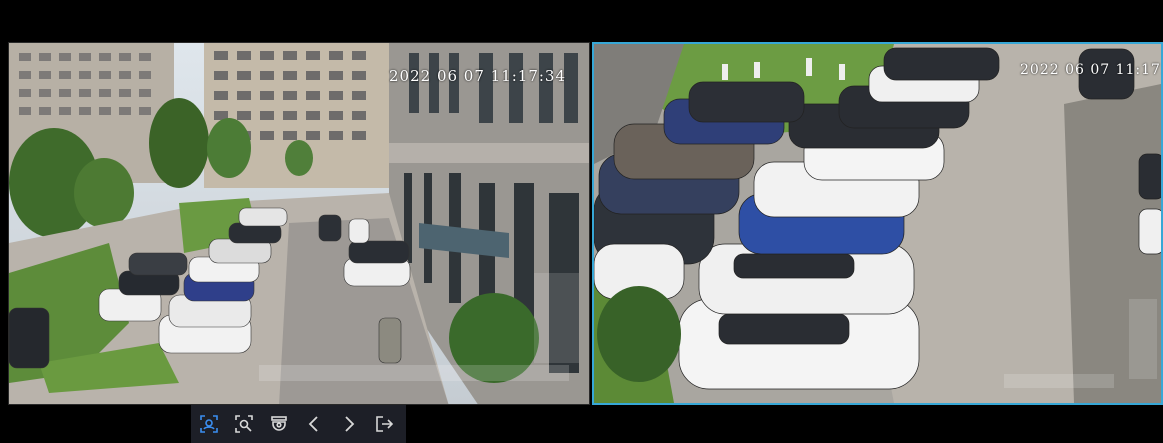 This screenshot has height=443, width=1163. I want to click on camera-1-timestamp: 2022 06 07 11:17:34, so click(478, 76).